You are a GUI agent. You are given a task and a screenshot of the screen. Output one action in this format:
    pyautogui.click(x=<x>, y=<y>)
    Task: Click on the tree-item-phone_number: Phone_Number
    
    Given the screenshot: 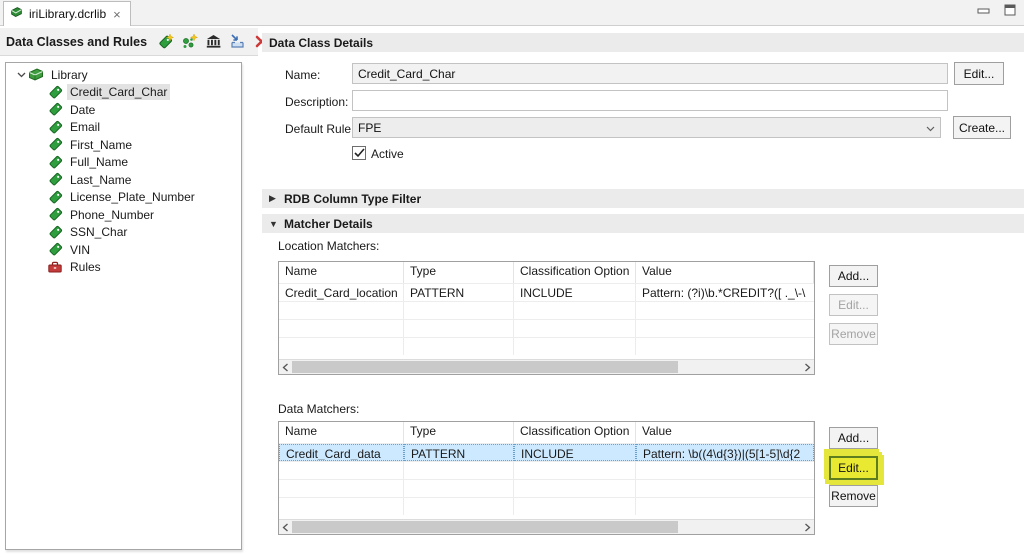 What is the action you would take?
    pyautogui.click(x=123, y=215)
    